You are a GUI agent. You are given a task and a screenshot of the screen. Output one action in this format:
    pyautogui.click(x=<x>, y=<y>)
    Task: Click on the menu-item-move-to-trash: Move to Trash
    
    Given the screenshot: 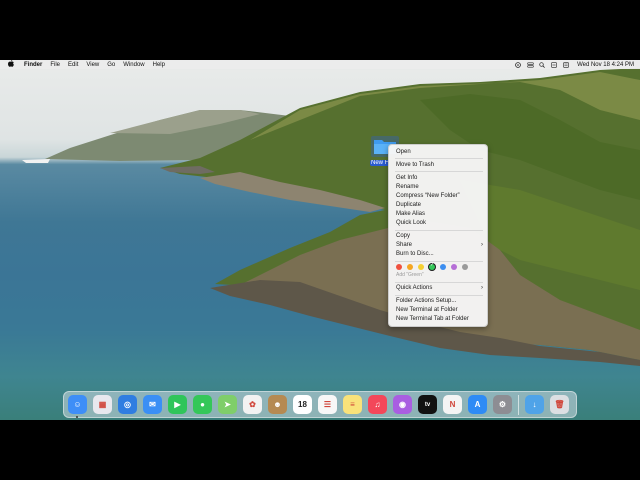 What is the action you would take?
    pyautogui.click(x=439, y=165)
    